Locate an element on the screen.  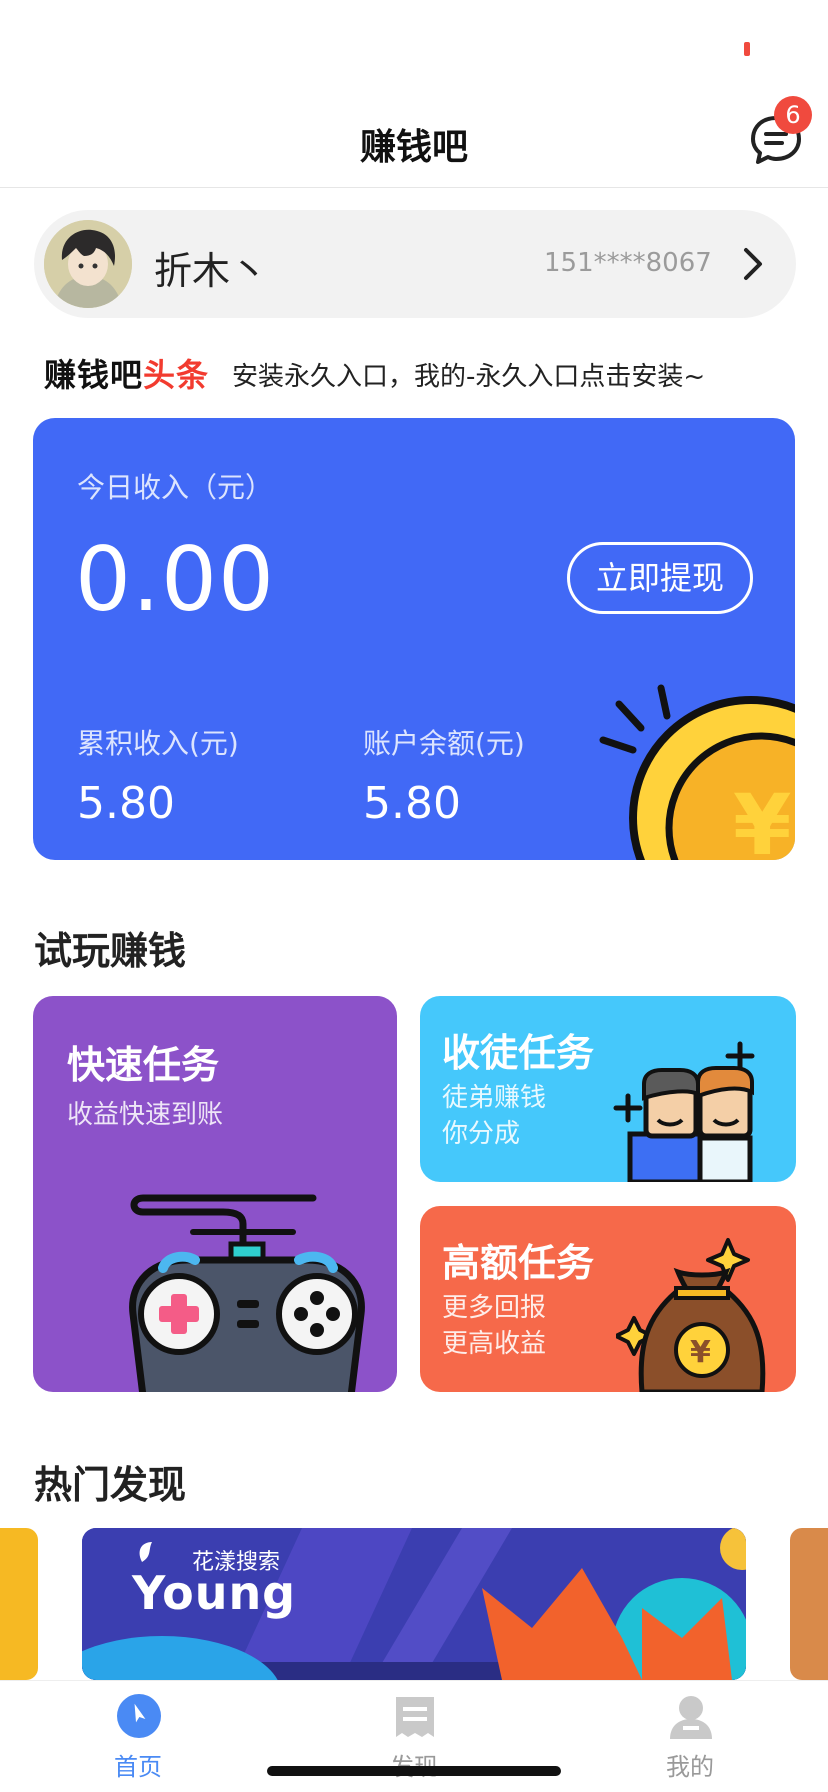
avatar is located at coordinates (88, 264).